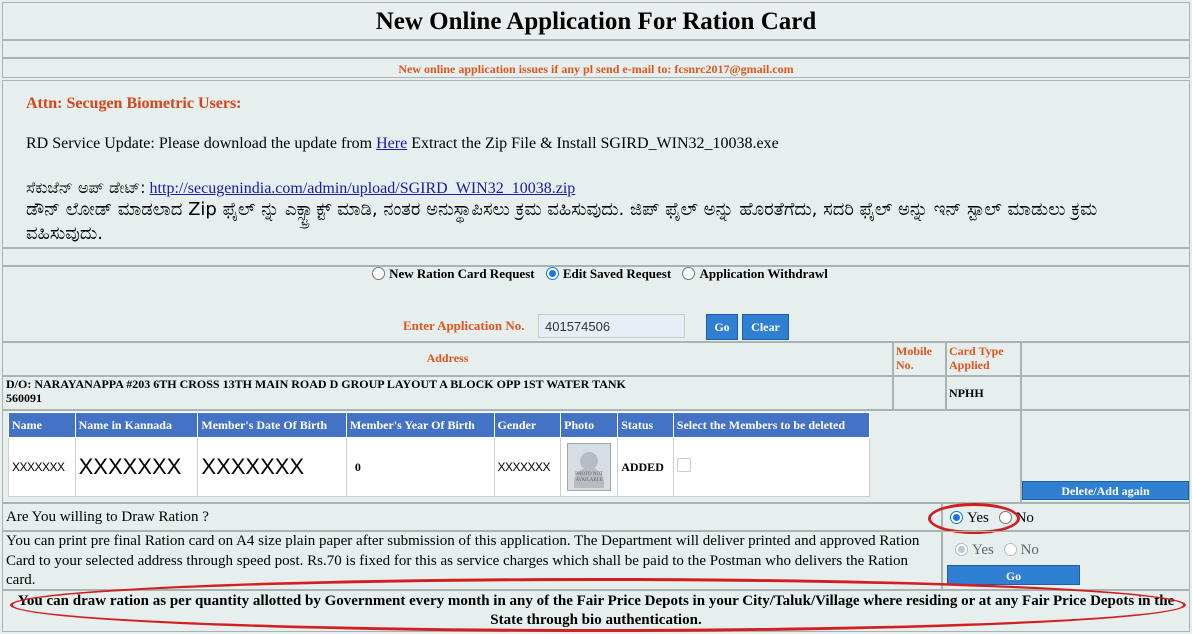 The image size is (1192, 634). What do you see at coordinates (765, 327) in the screenshot?
I see `clear-button: Clear` at bounding box center [765, 327].